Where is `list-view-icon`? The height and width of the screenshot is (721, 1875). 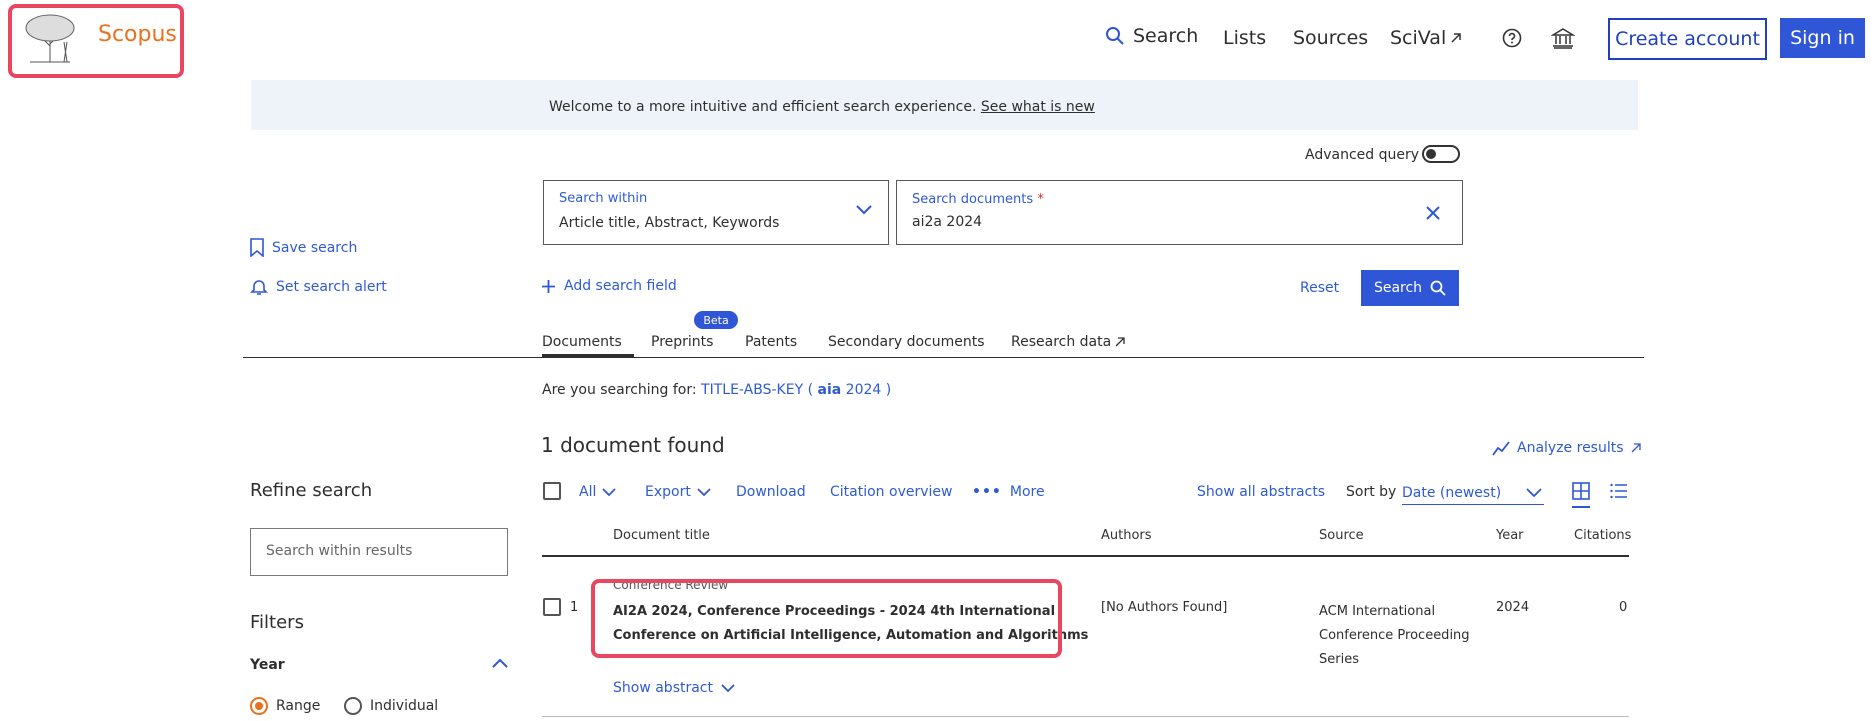 list-view-icon is located at coordinates (1619, 493).